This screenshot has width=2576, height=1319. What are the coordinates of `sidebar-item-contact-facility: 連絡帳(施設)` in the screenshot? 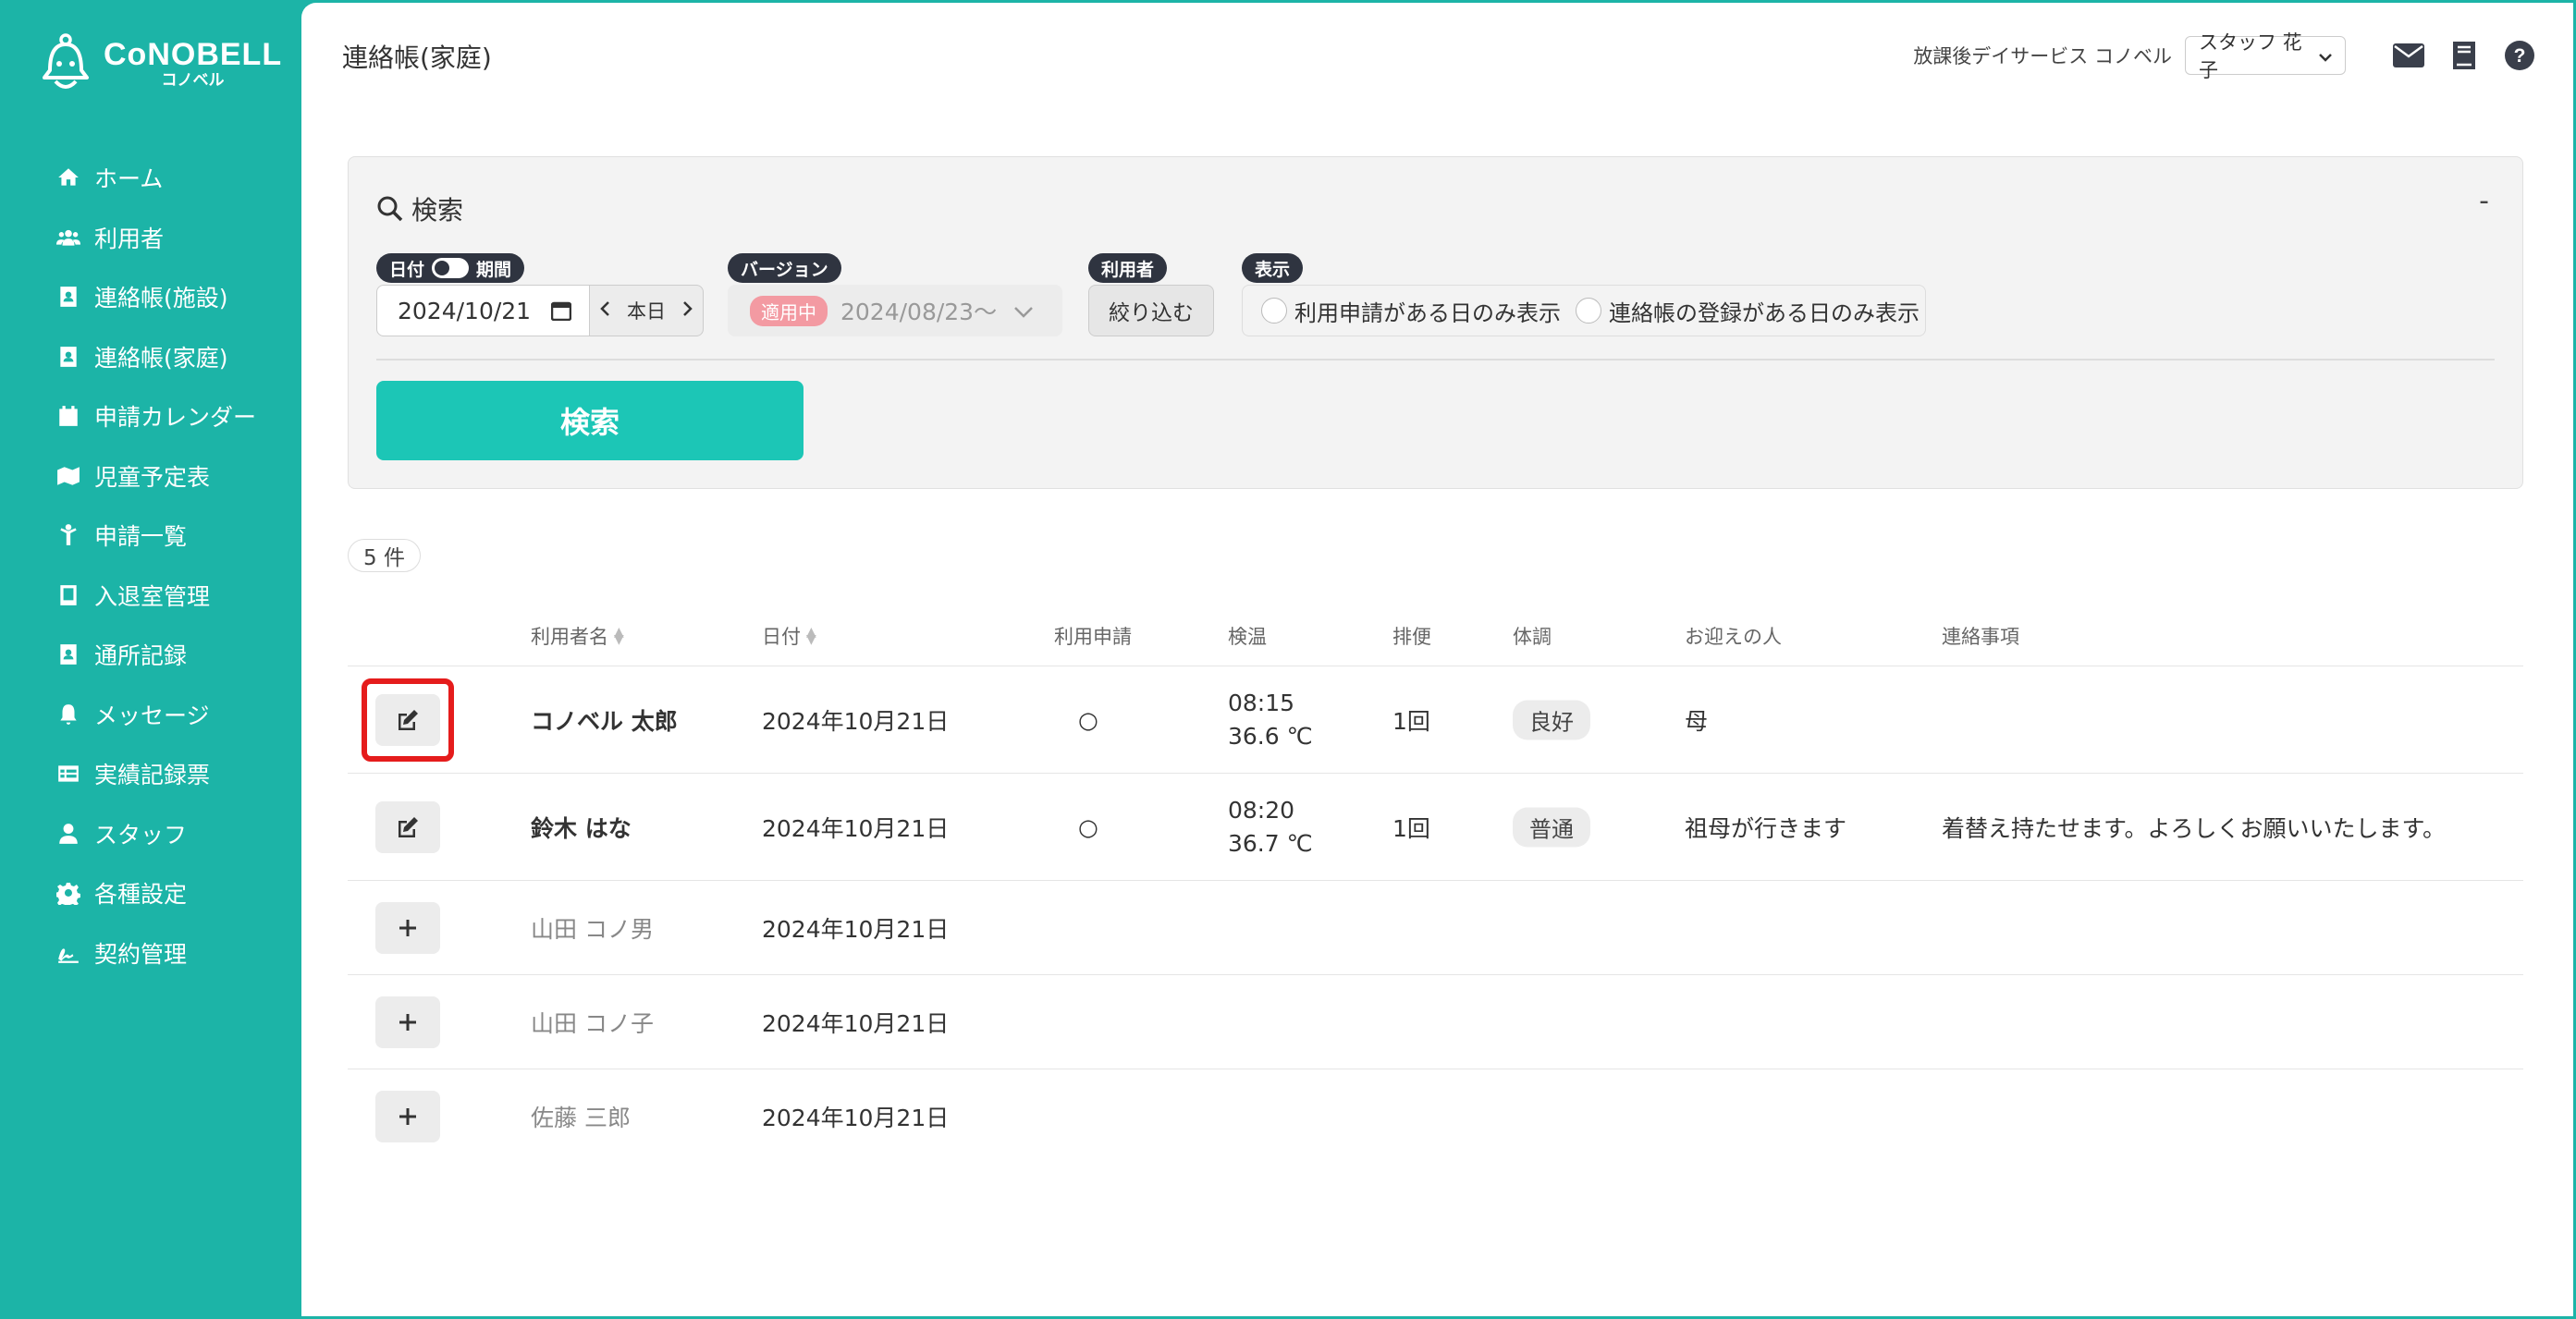 It's located at (150, 297).